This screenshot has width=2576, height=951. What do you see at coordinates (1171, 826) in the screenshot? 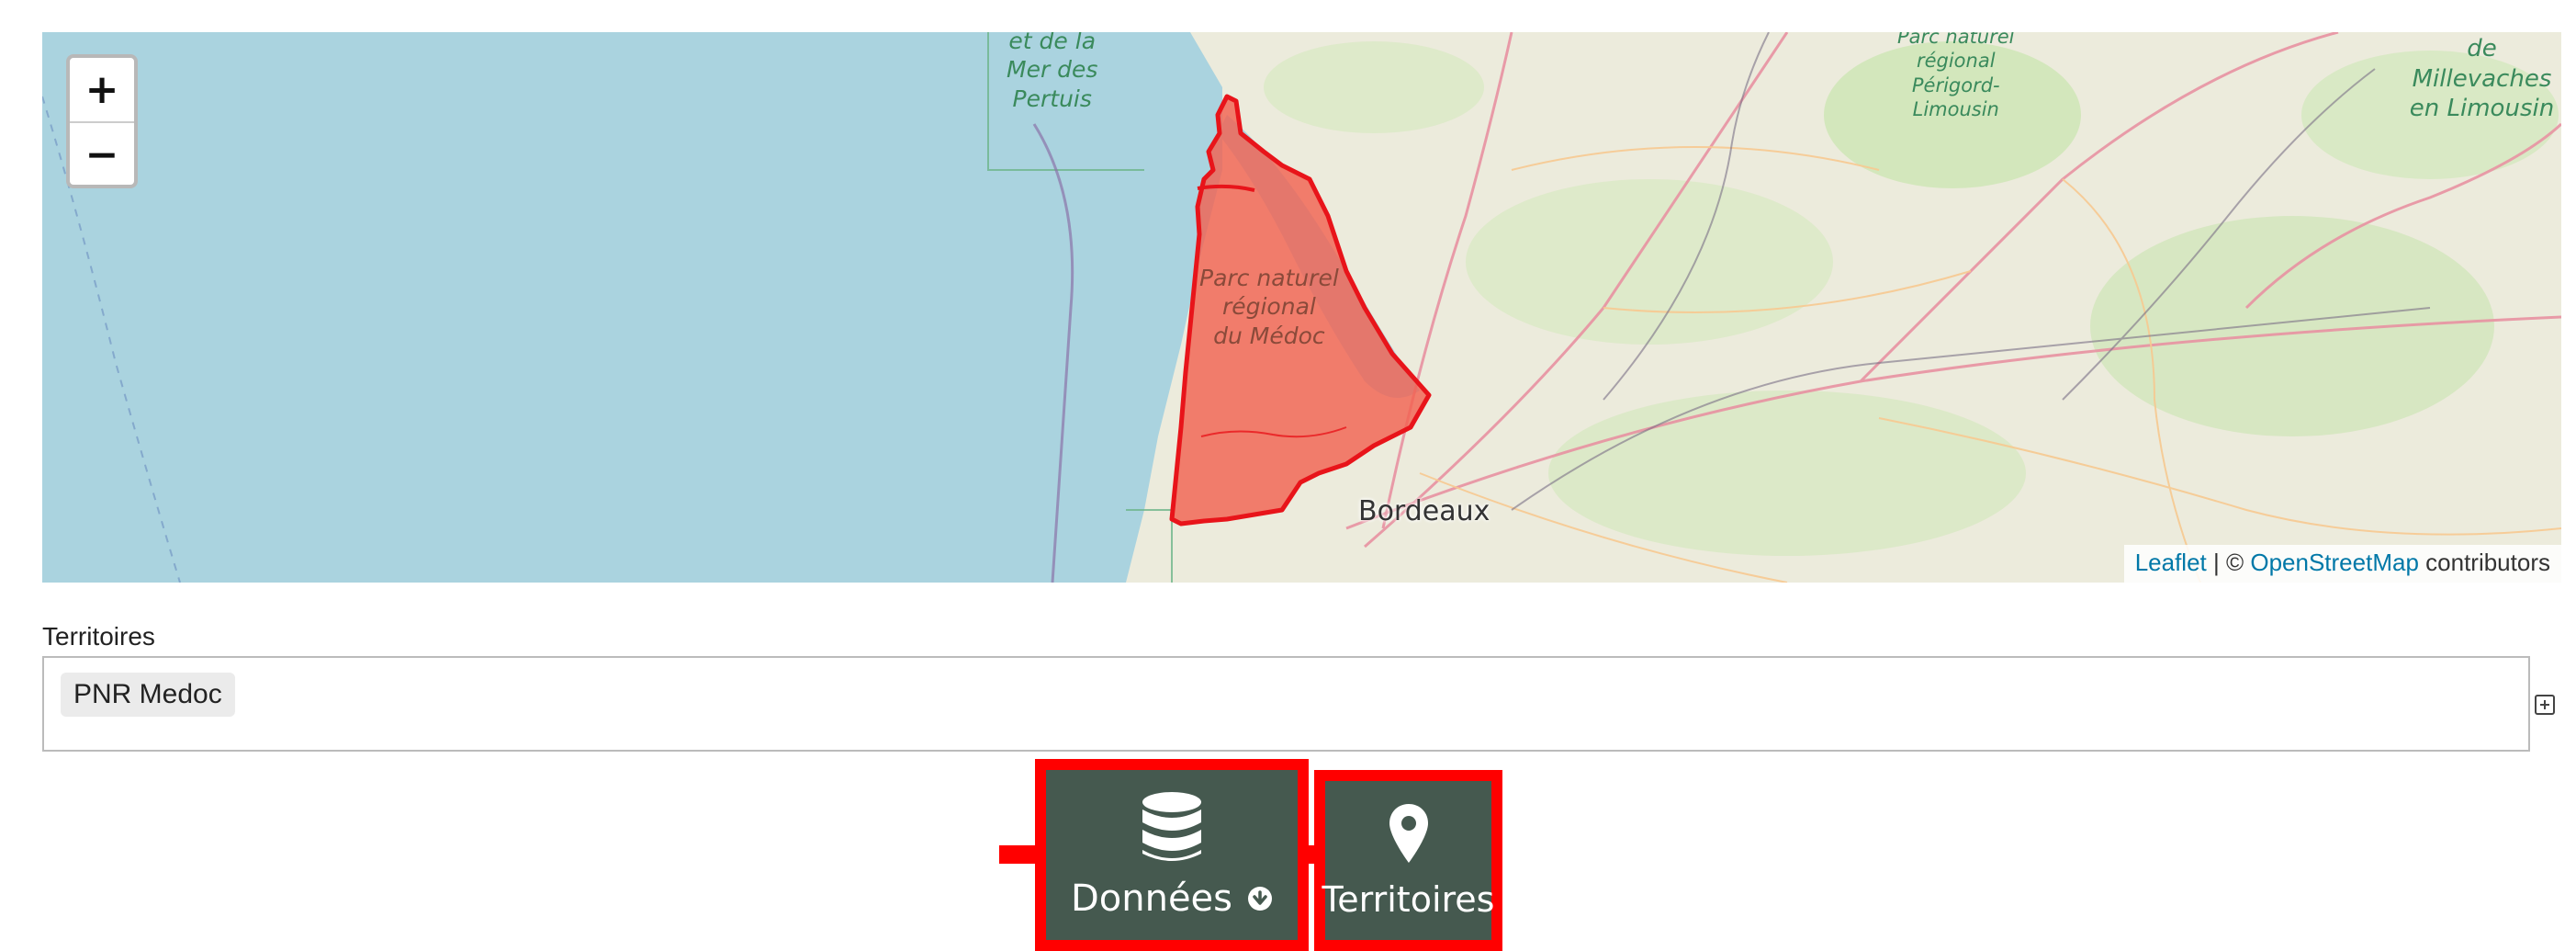
I see `database-icon` at bounding box center [1171, 826].